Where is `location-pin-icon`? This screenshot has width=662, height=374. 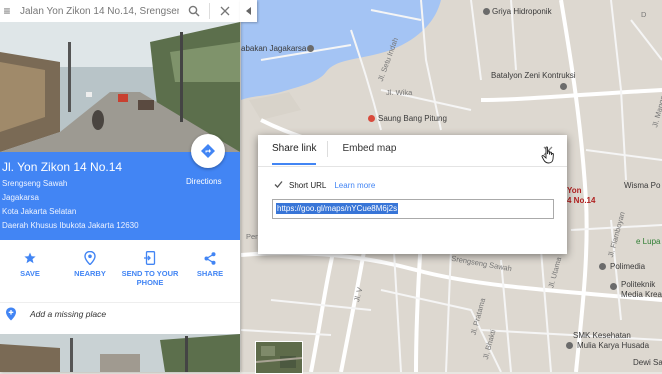
location-pin-icon is located at coordinates (90, 258).